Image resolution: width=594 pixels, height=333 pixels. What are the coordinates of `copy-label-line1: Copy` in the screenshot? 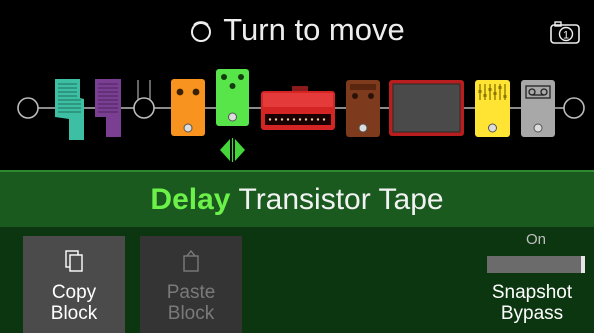 It's located at (74, 292).